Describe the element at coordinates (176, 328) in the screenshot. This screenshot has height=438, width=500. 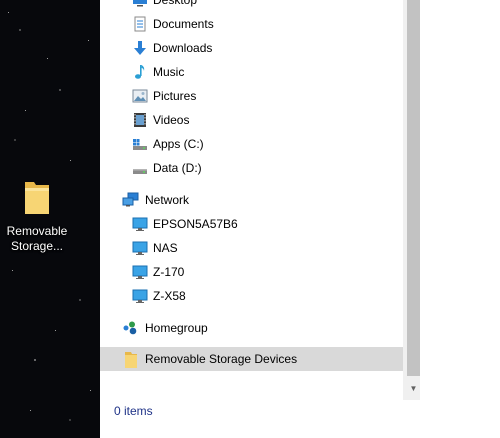
I see `nav-item-label: Homegroup` at that location.